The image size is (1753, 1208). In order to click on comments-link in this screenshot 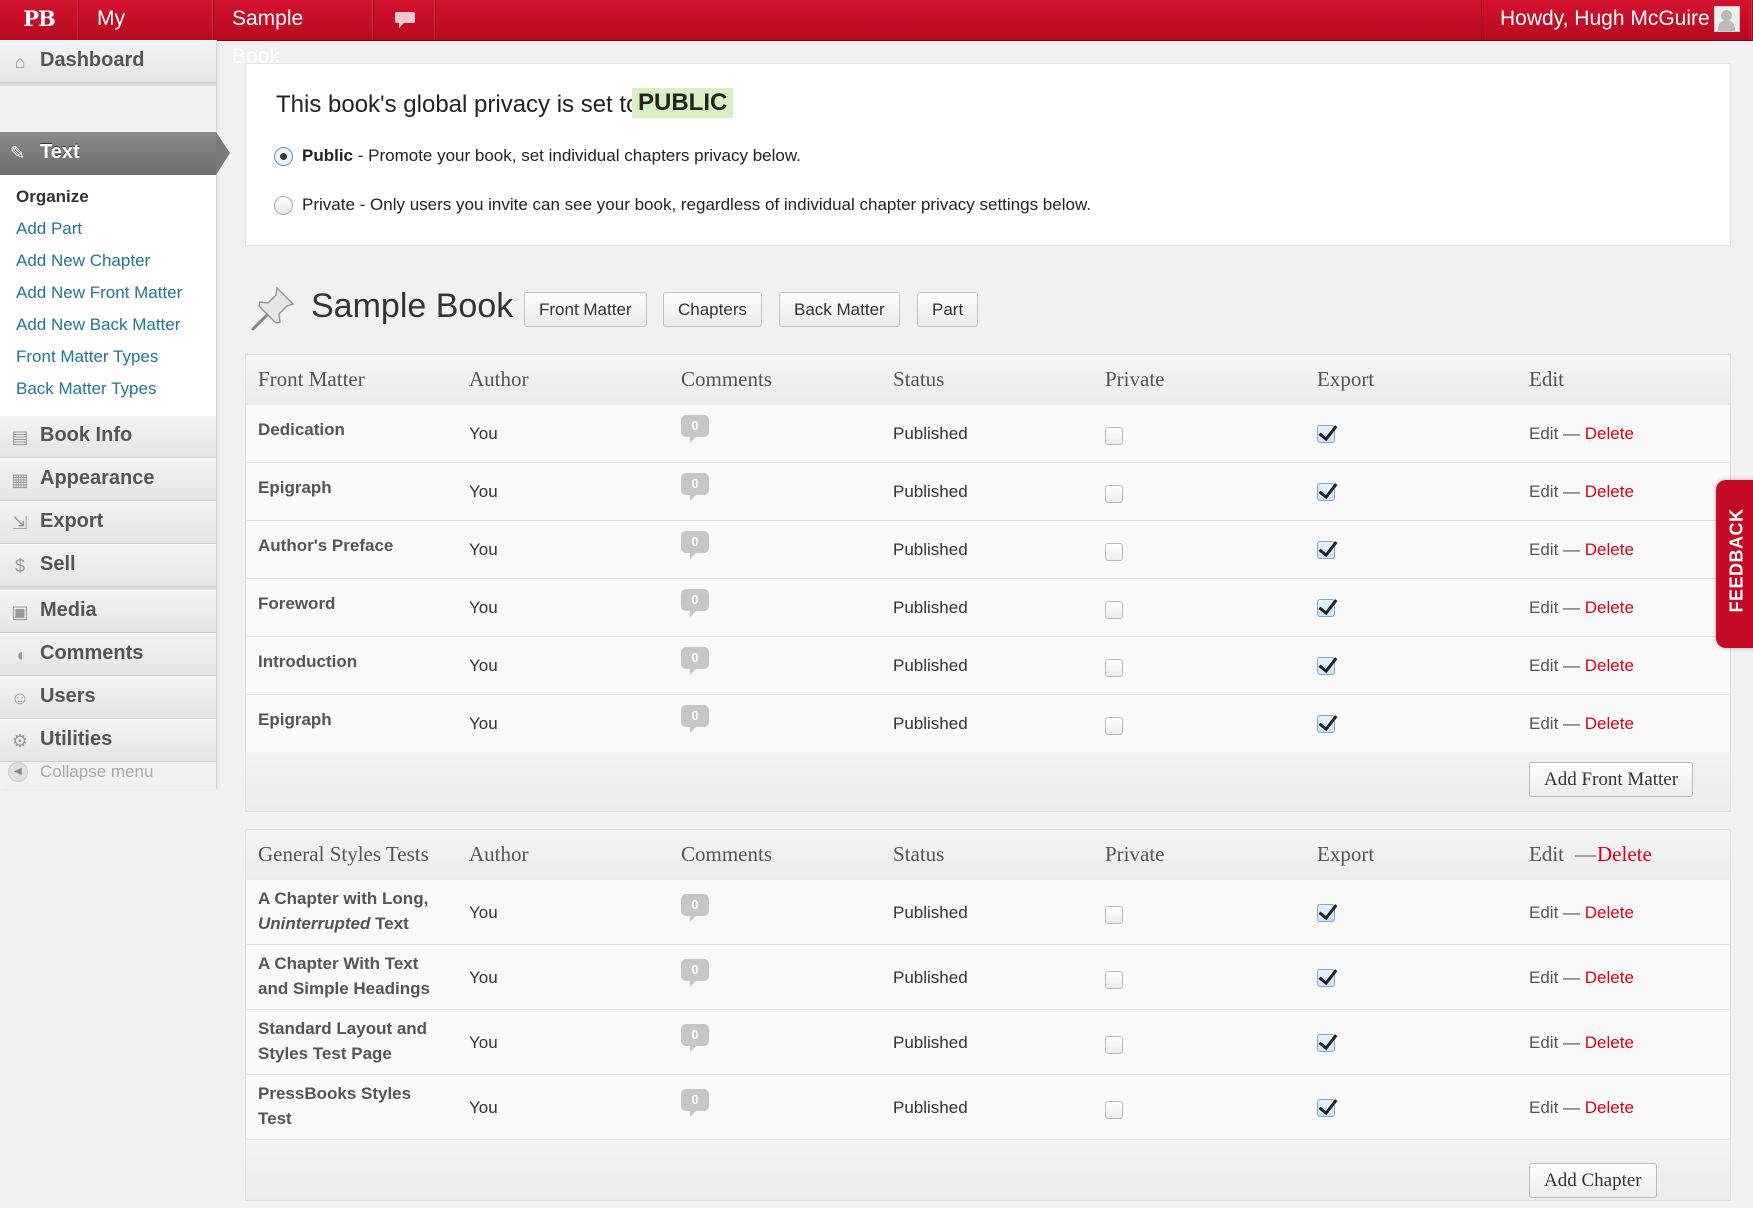, I will do `click(405, 20)`.